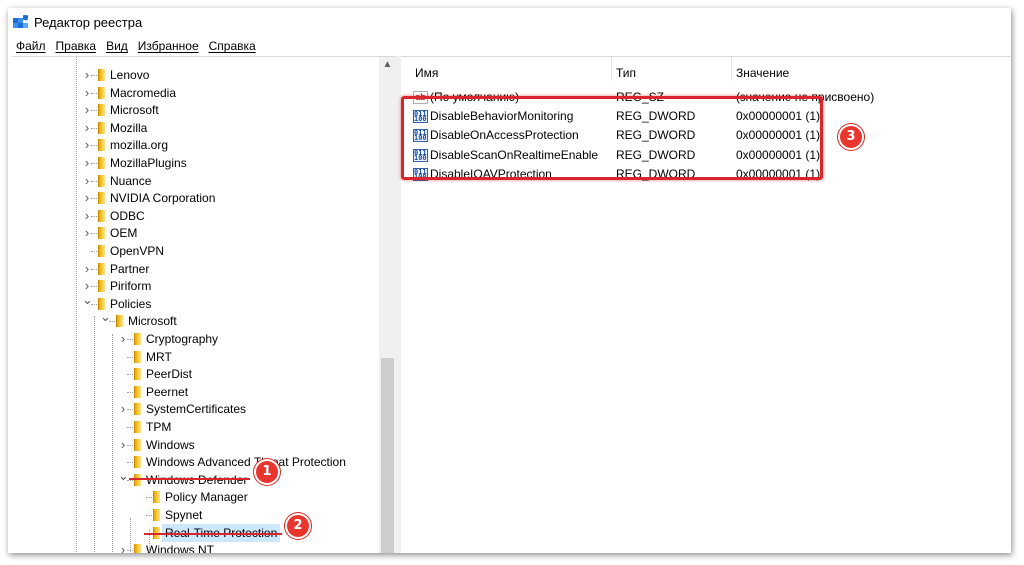 The width and height of the screenshot is (1024, 565). Describe the element at coordinates (148, 163) in the screenshot. I see `tree-node-label: MozillaPlugins` at that location.